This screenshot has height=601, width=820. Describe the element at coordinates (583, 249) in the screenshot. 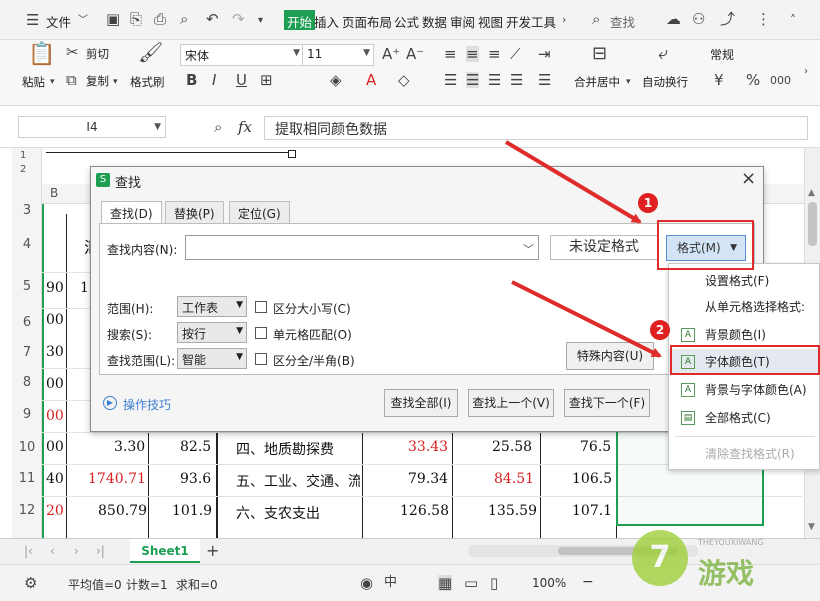

I see `annotation-arrows` at that location.